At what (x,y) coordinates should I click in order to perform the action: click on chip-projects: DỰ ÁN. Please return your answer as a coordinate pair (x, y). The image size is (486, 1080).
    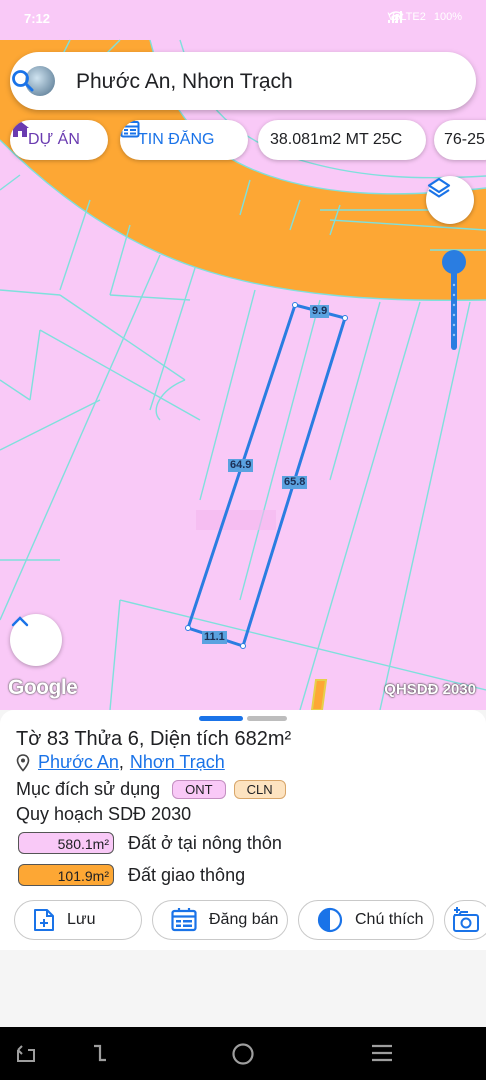
    Looking at the image, I should click on (59, 140).